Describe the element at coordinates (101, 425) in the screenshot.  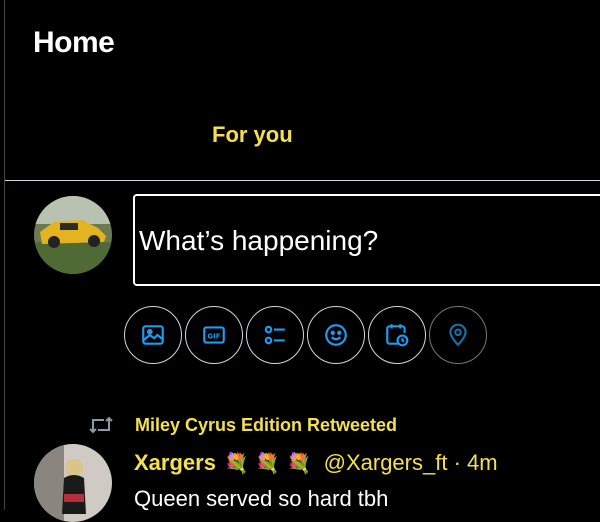
I see `retweet-icon` at that location.